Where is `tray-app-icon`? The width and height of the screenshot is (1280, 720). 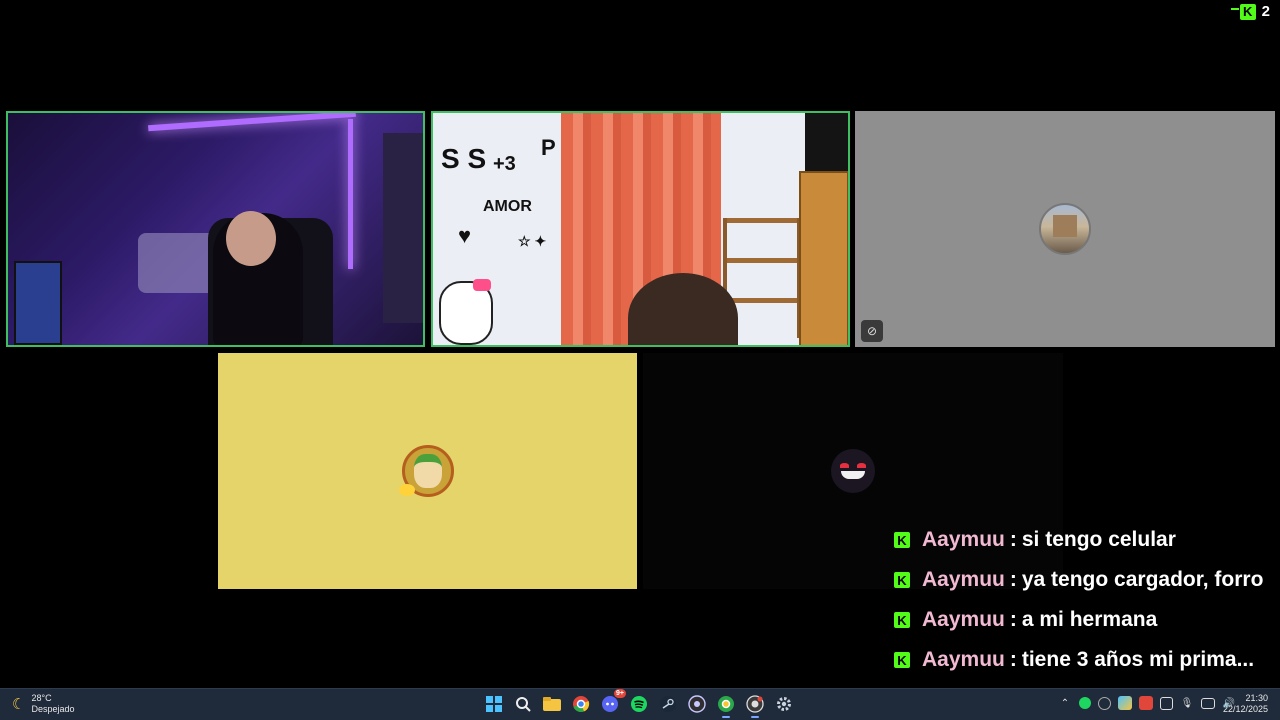 tray-app-icon is located at coordinates (1104, 703).